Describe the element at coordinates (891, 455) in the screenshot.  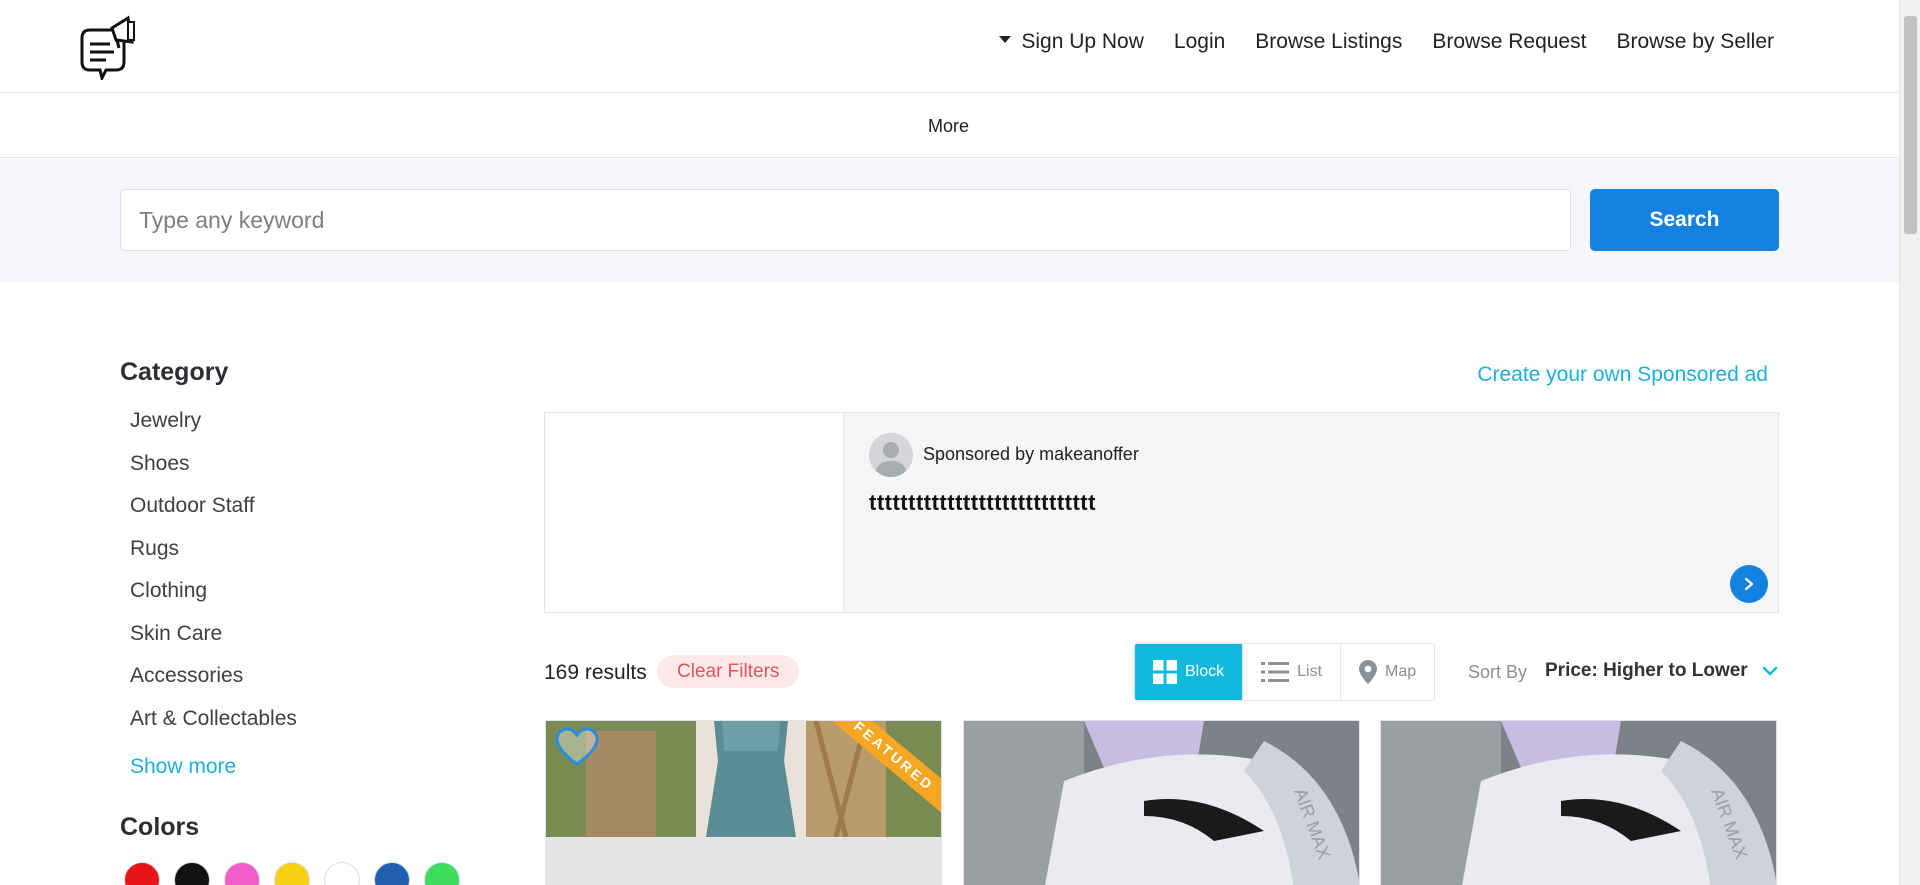
I see `avatar` at that location.